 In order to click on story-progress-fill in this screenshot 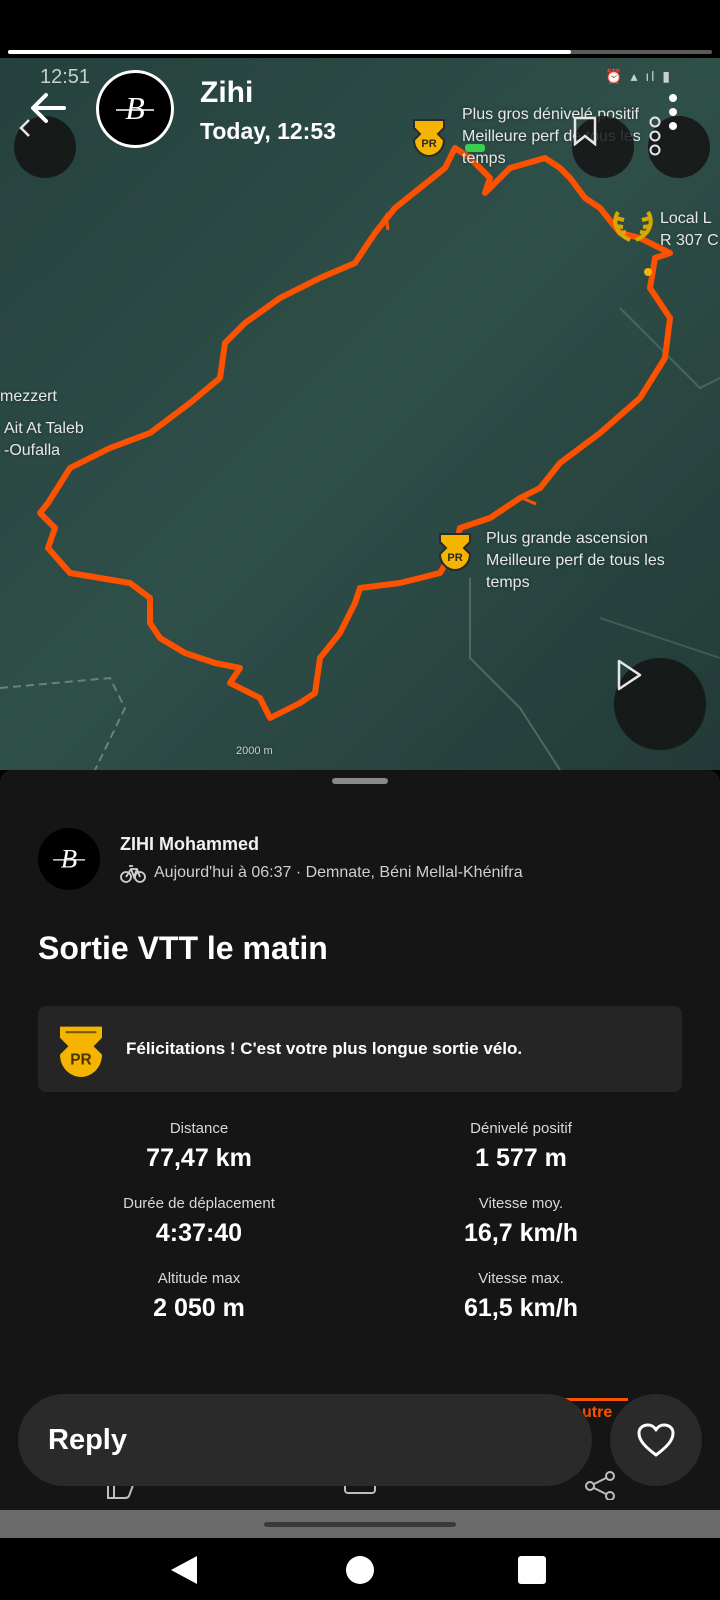, I will do `click(290, 52)`.